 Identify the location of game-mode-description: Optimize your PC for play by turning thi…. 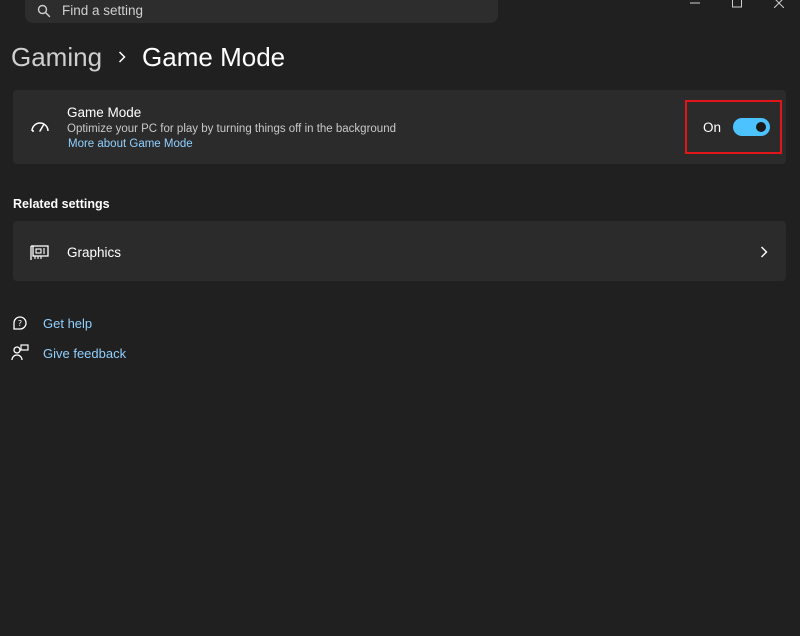
(231, 129).